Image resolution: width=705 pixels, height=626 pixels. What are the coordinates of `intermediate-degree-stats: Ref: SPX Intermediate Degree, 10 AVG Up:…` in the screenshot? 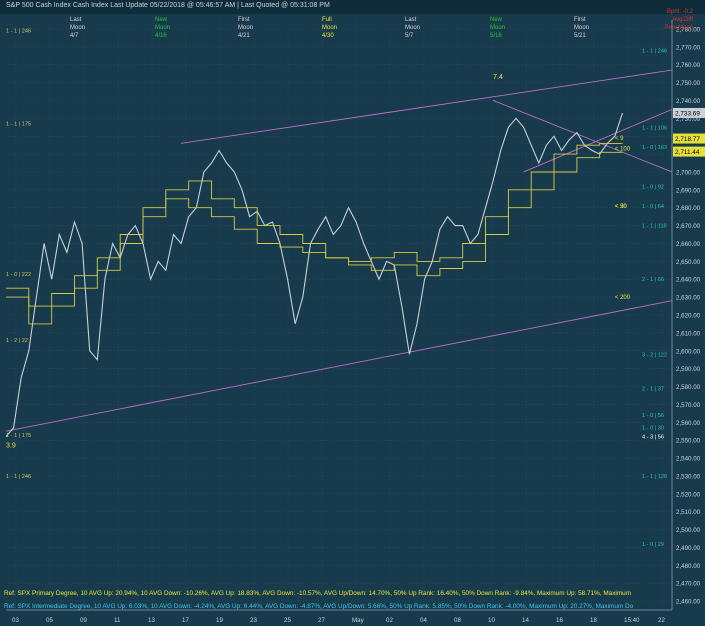 It's located at (319, 606).